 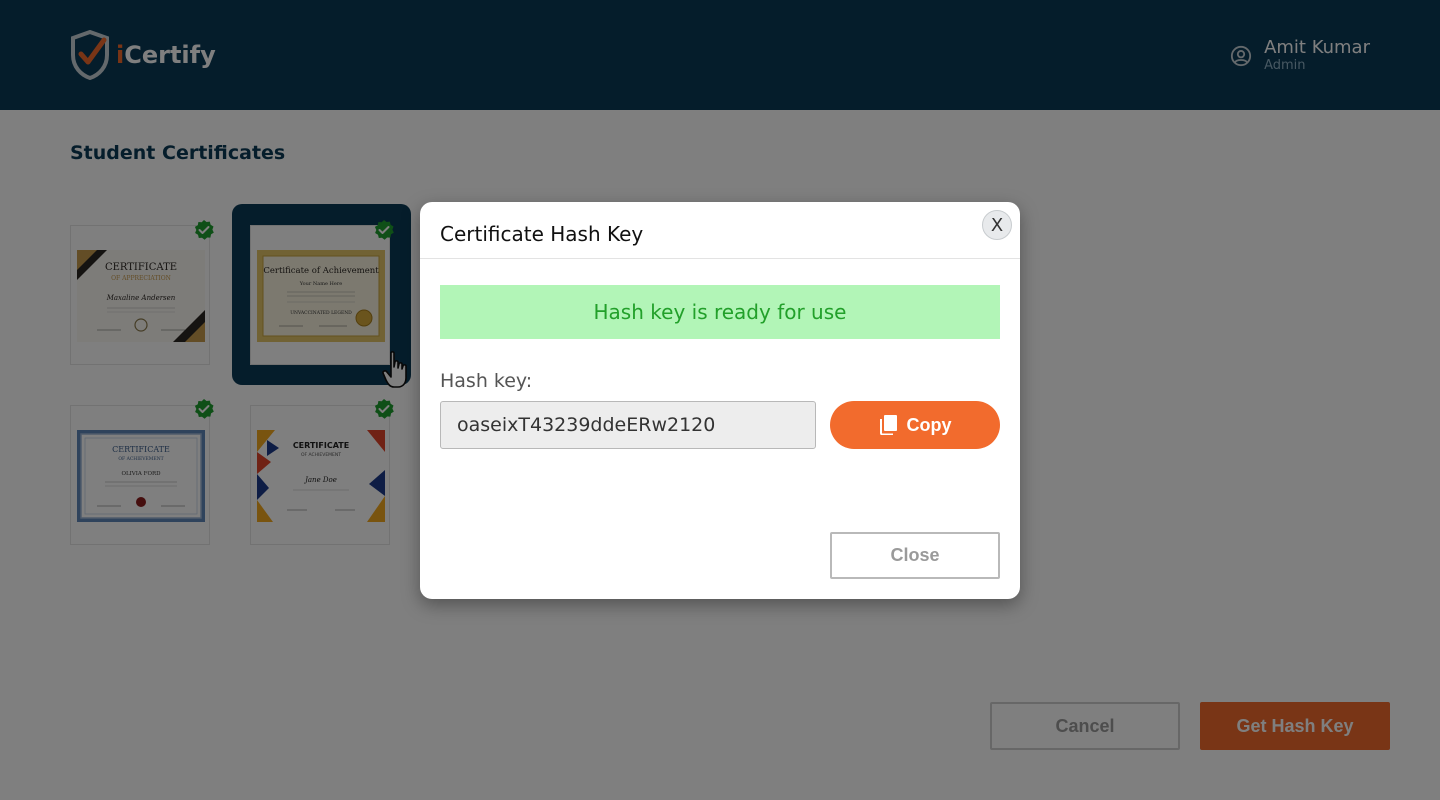 I want to click on hash-key-label: Hash key:, so click(x=486, y=381).